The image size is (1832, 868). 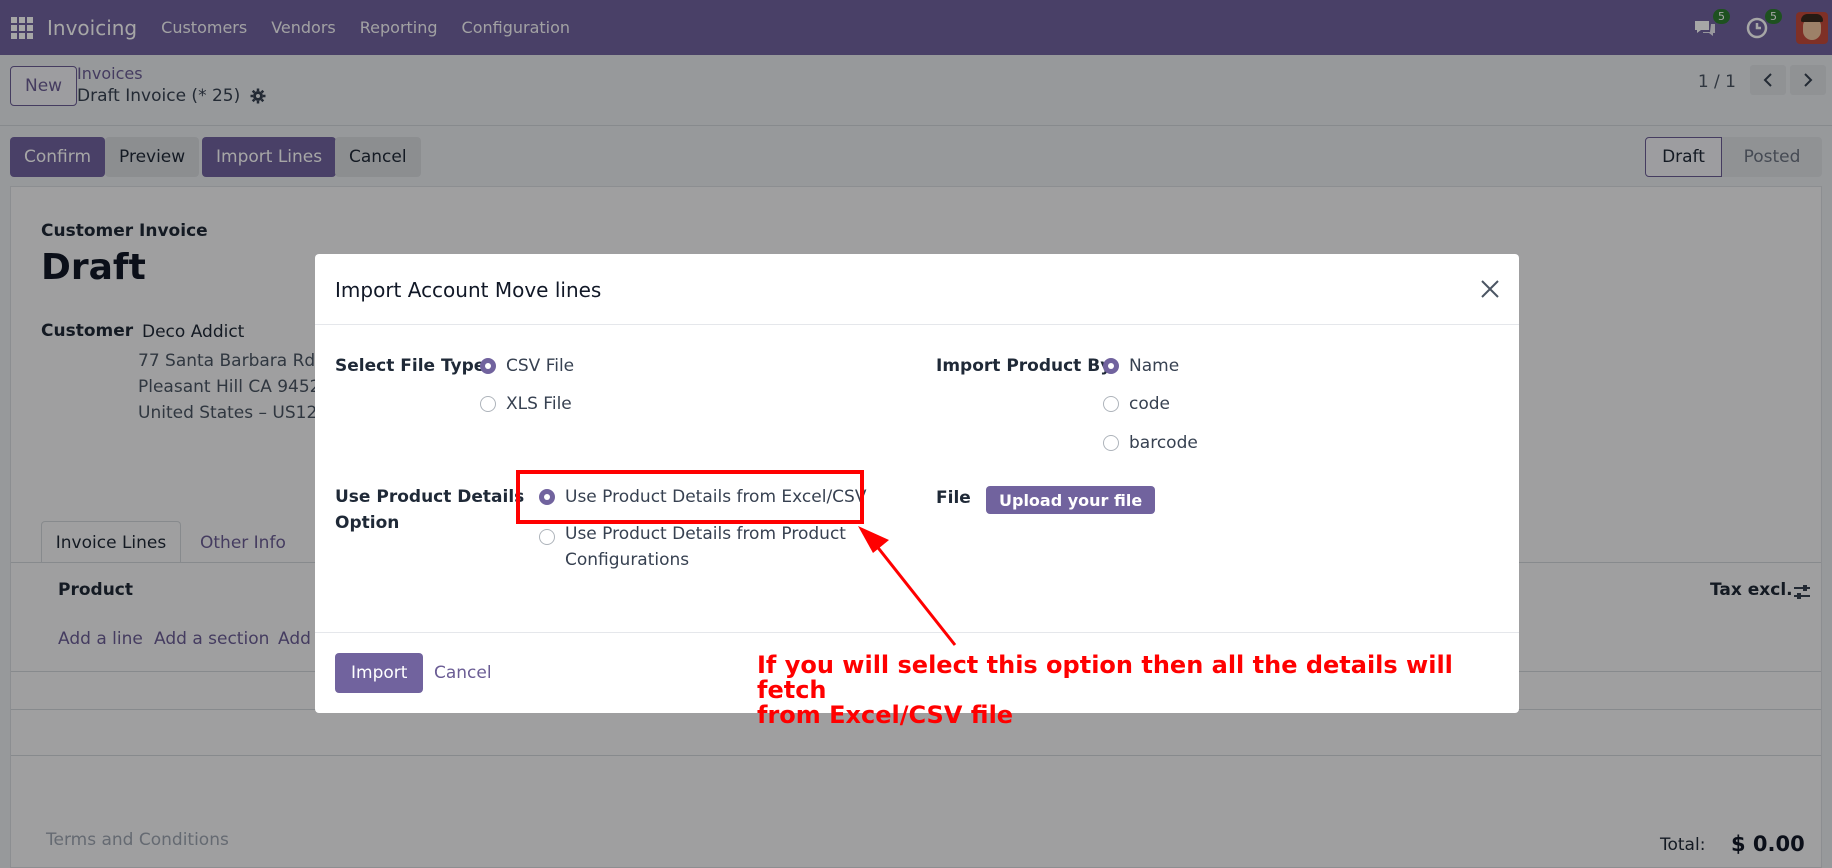 I want to click on upload-file-button: Upload your file, so click(x=1071, y=500).